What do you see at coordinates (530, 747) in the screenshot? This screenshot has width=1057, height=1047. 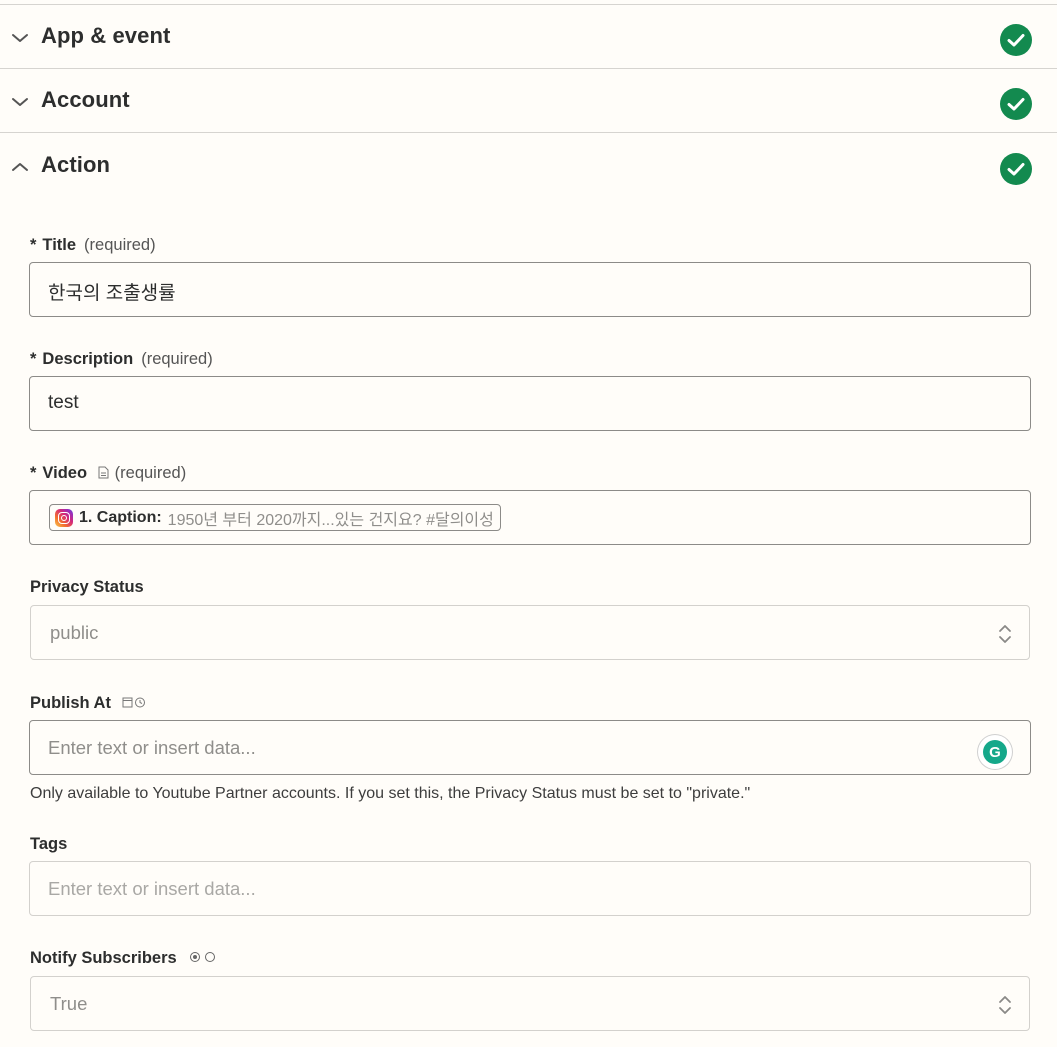 I see `publish-at-input: Enter text or insert data... G` at bounding box center [530, 747].